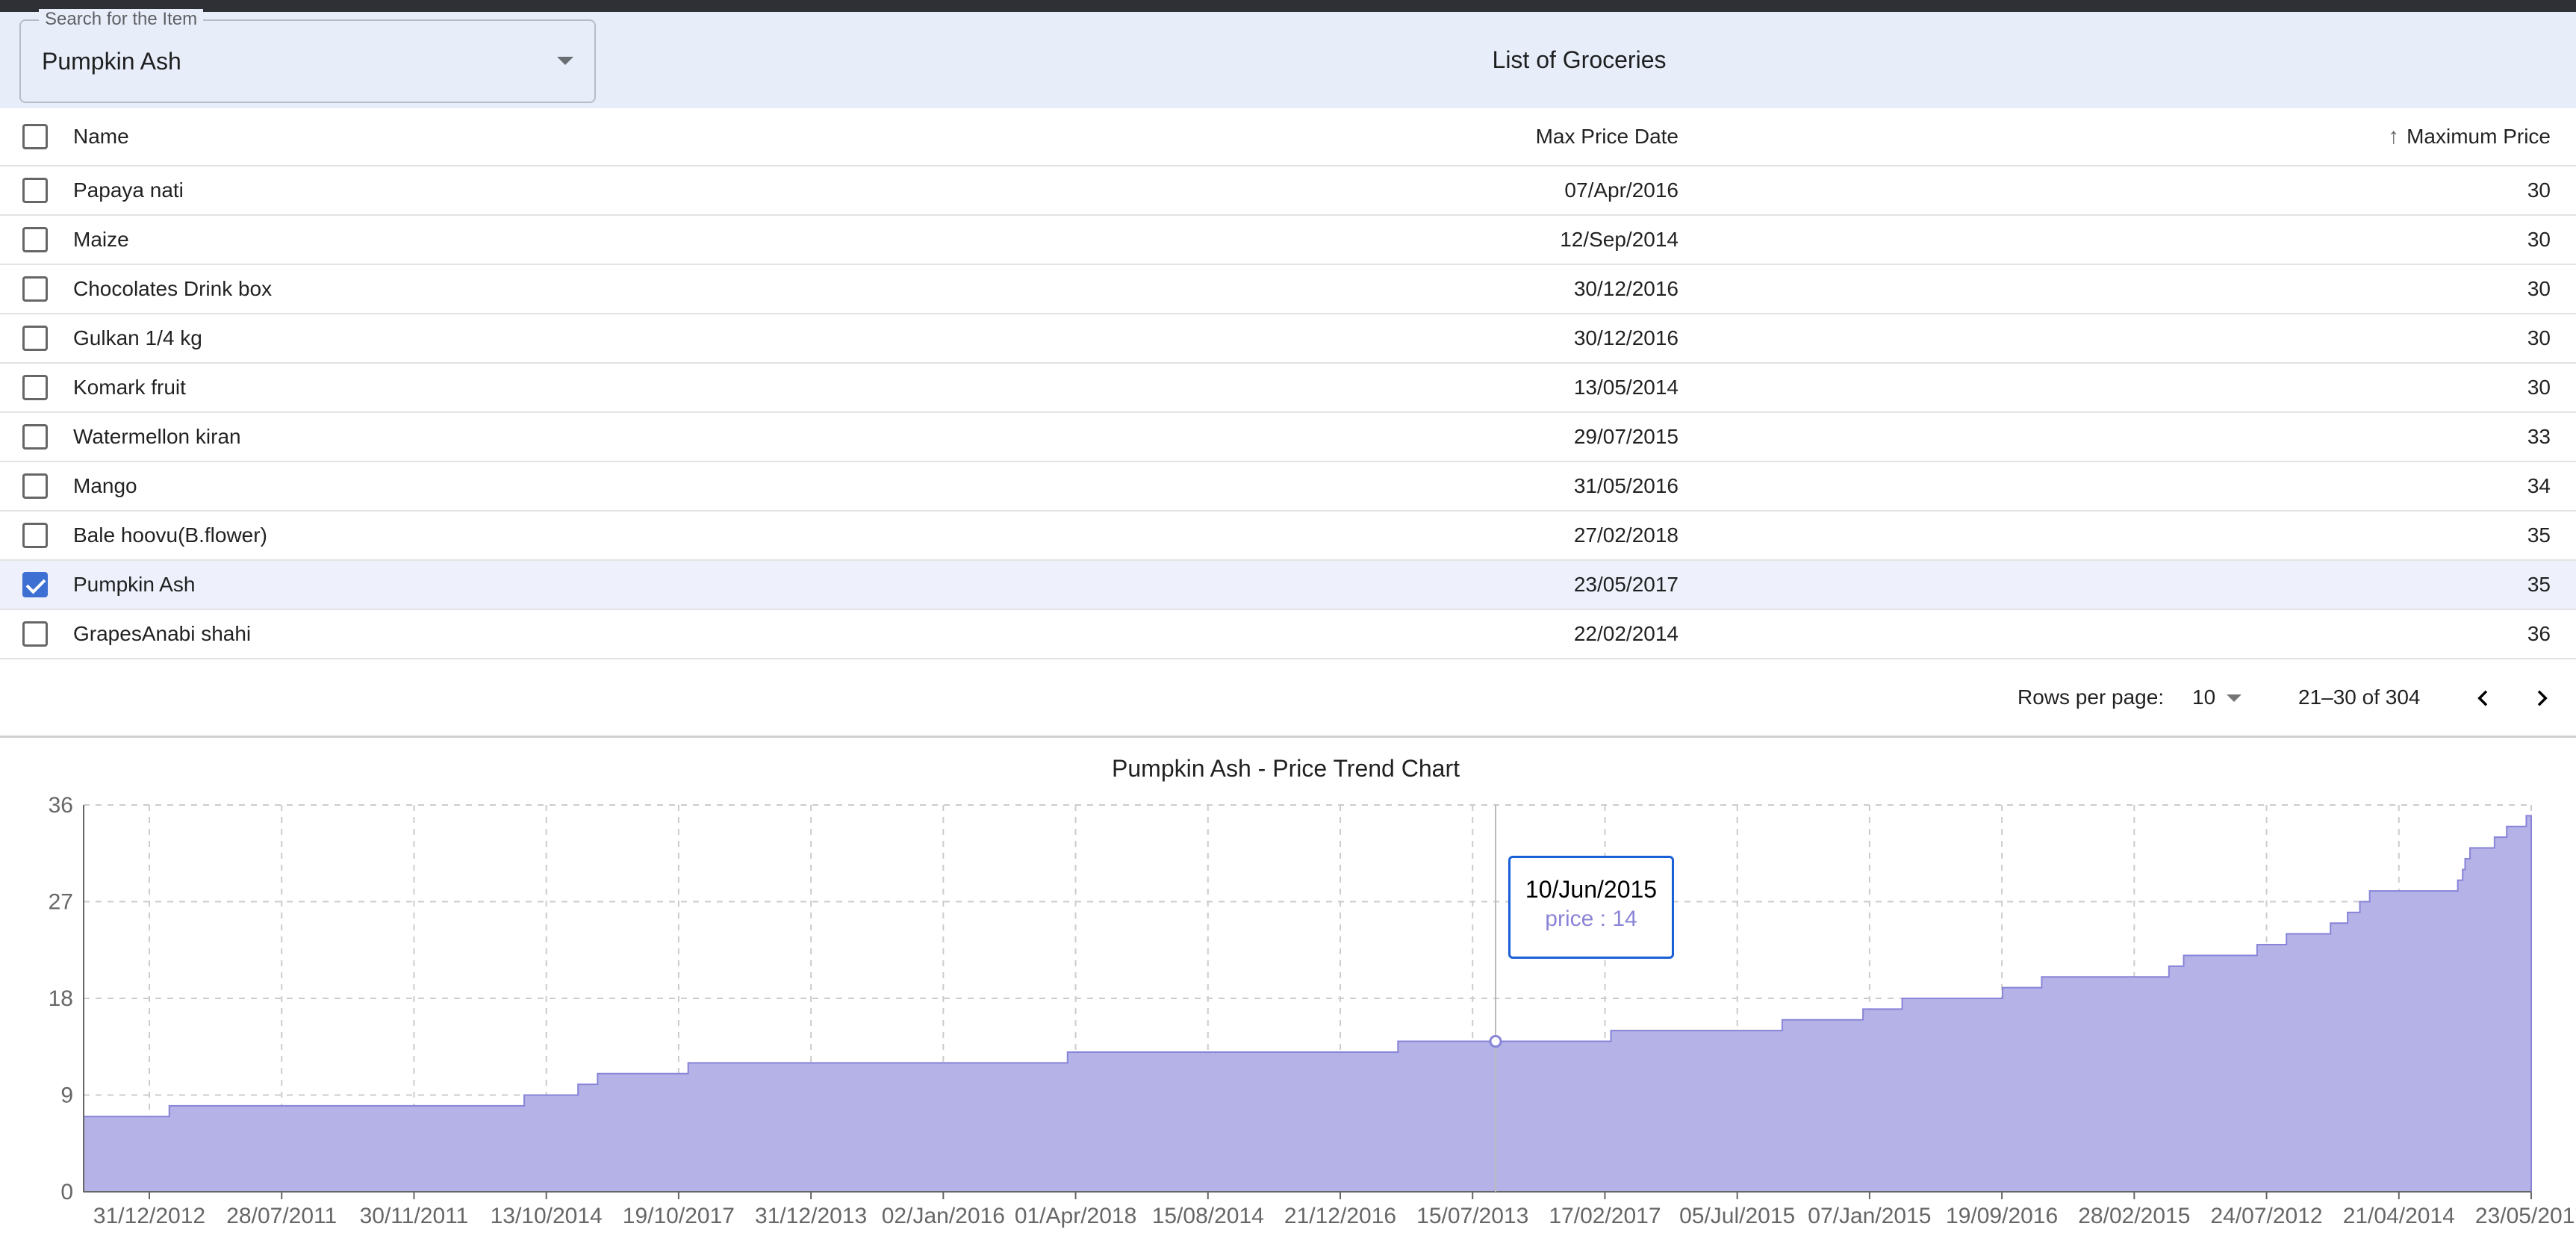 This screenshot has width=2576, height=1253. I want to click on table-row: Bale hoovu(B.flower) 27/02/2018 35, so click(1288, 536).